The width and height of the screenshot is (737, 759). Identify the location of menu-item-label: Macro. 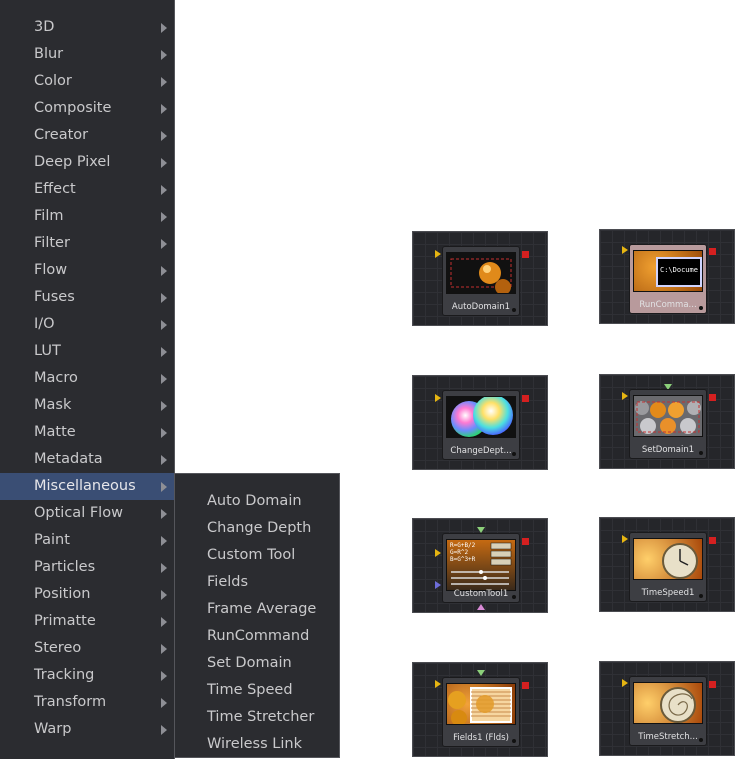
(56, 378).